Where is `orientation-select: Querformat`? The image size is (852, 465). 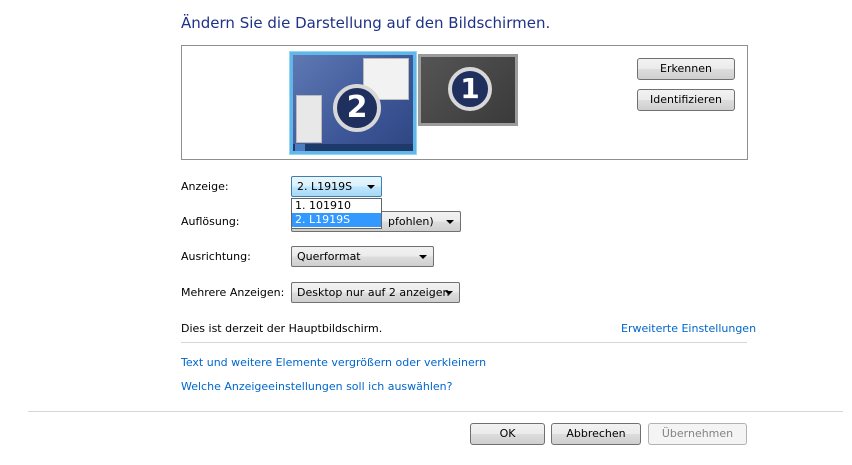 orientation-select: Querformat is located at coordinates (362, 256).